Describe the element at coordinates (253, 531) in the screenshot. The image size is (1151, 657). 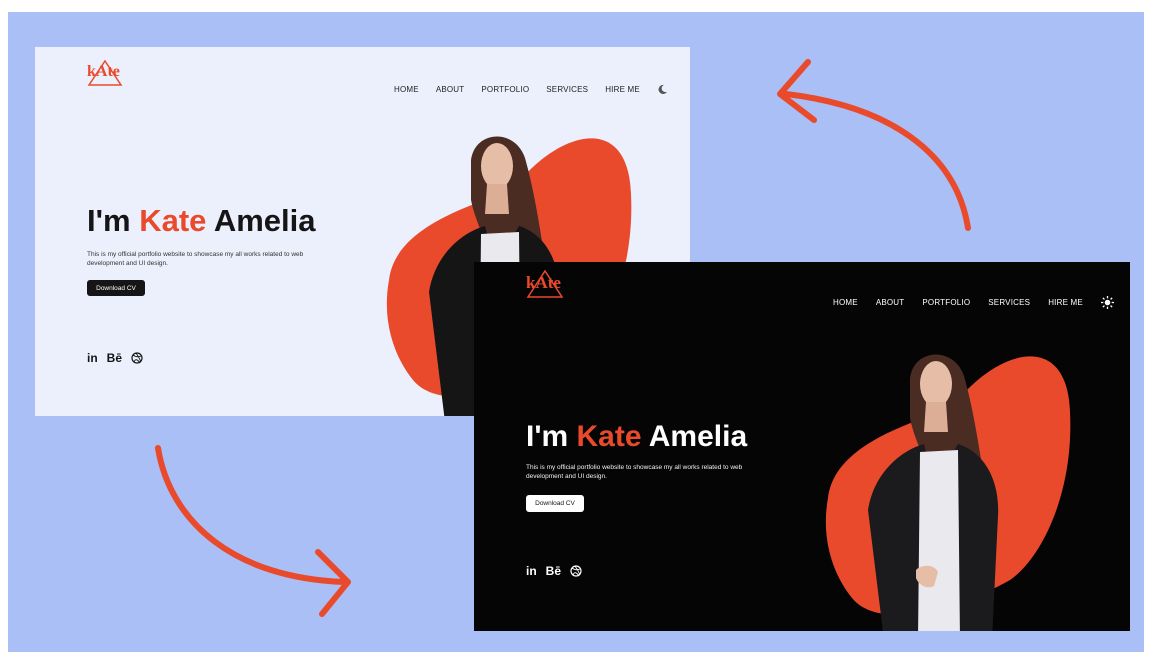
I see `arrow-down-right-icon` at that location.